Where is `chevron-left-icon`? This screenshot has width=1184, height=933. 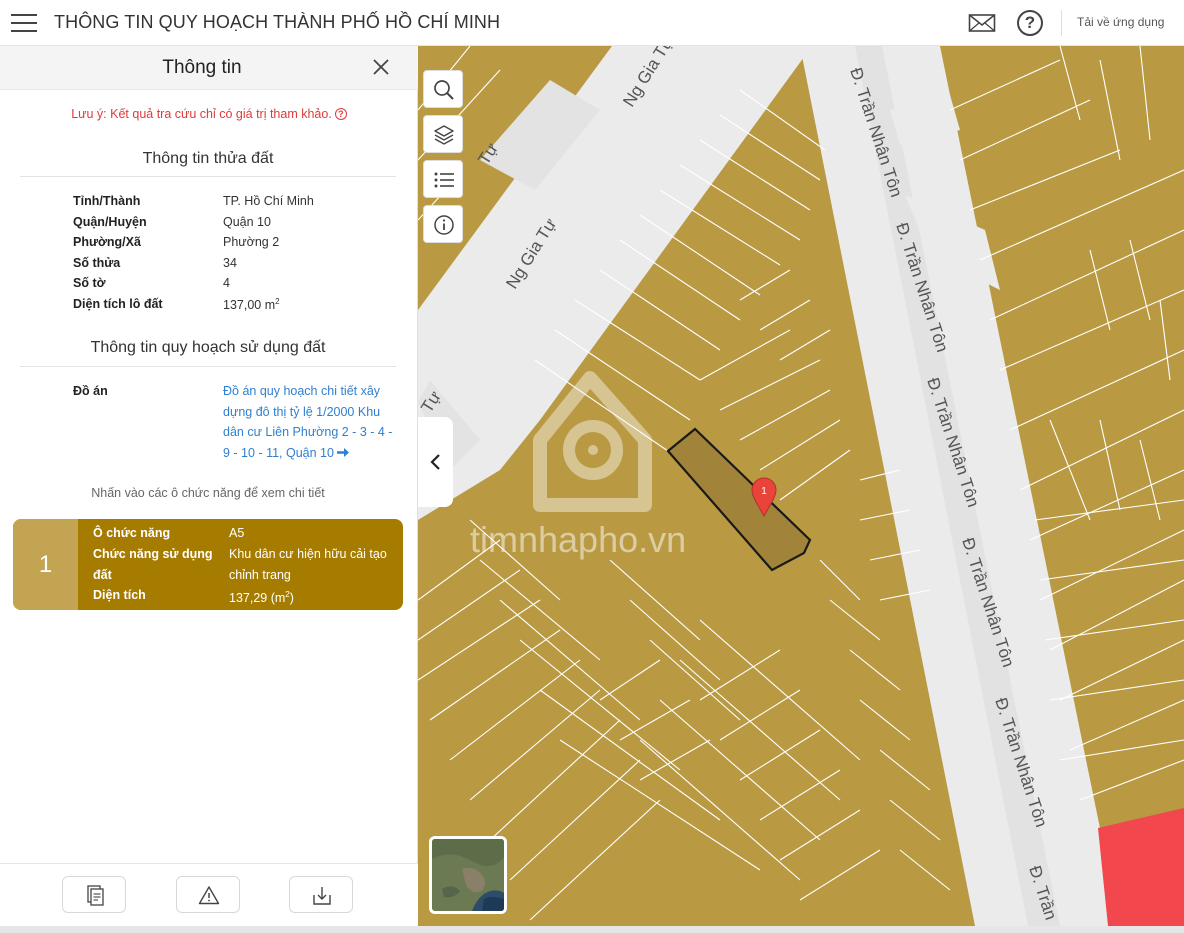 chevron-left-icon is located at coordinates (435, 462).